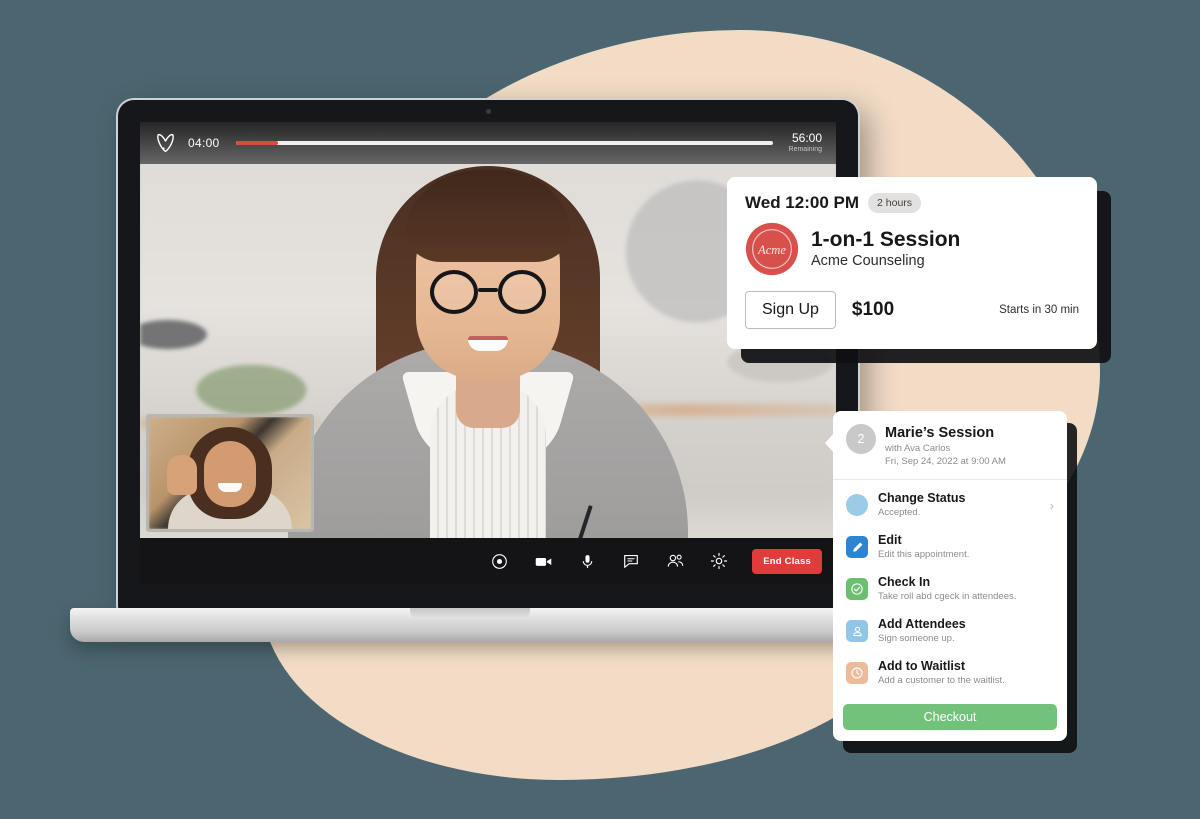  What do you see at coordinates (857, 505) in the screenshot?
I see `status-circle-icon` at bounding box center [857, 505].